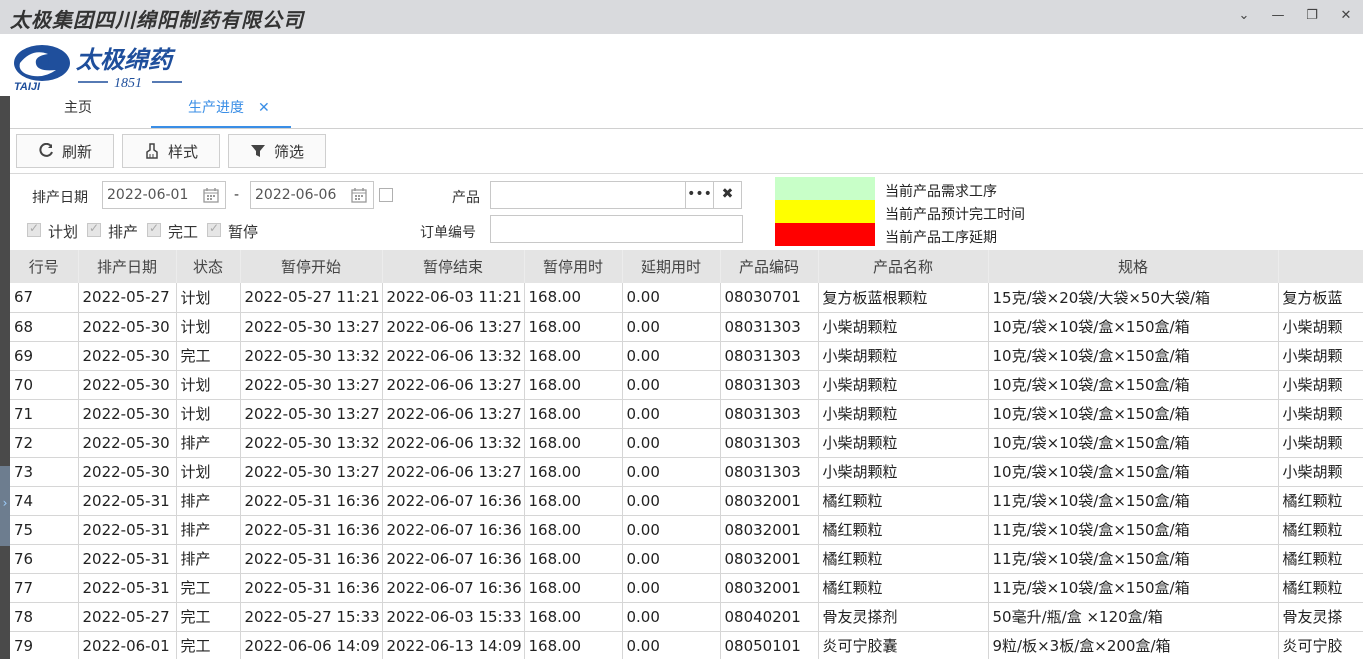  What do you see at coordinates (127, 266) in the screenshot?
I see `col-schedule-date: 排产日期` at bounding box center [127, 266].